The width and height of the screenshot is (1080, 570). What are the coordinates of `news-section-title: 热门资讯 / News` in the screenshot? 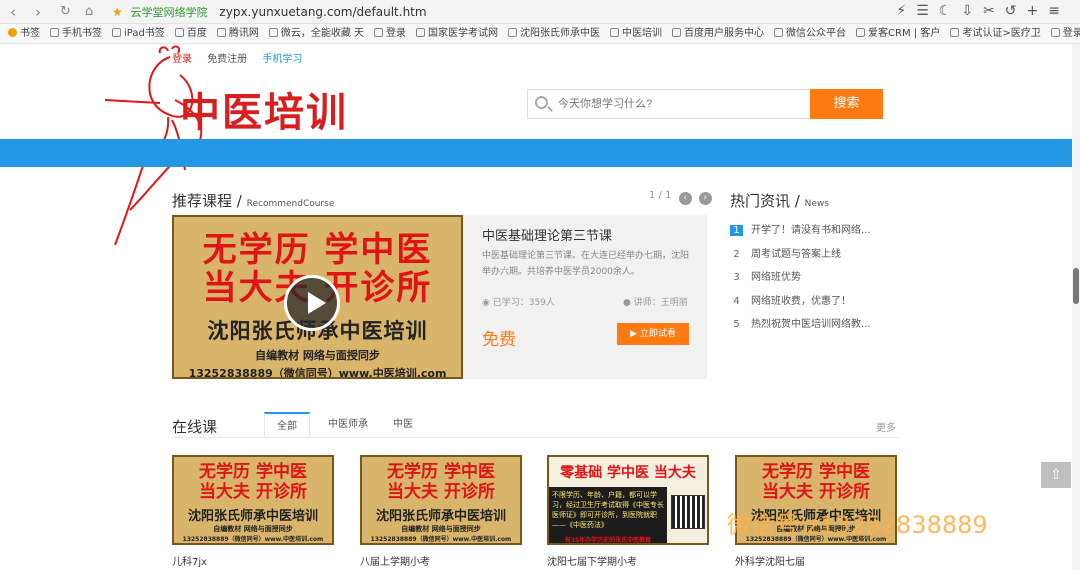 It's located at (779, 201).